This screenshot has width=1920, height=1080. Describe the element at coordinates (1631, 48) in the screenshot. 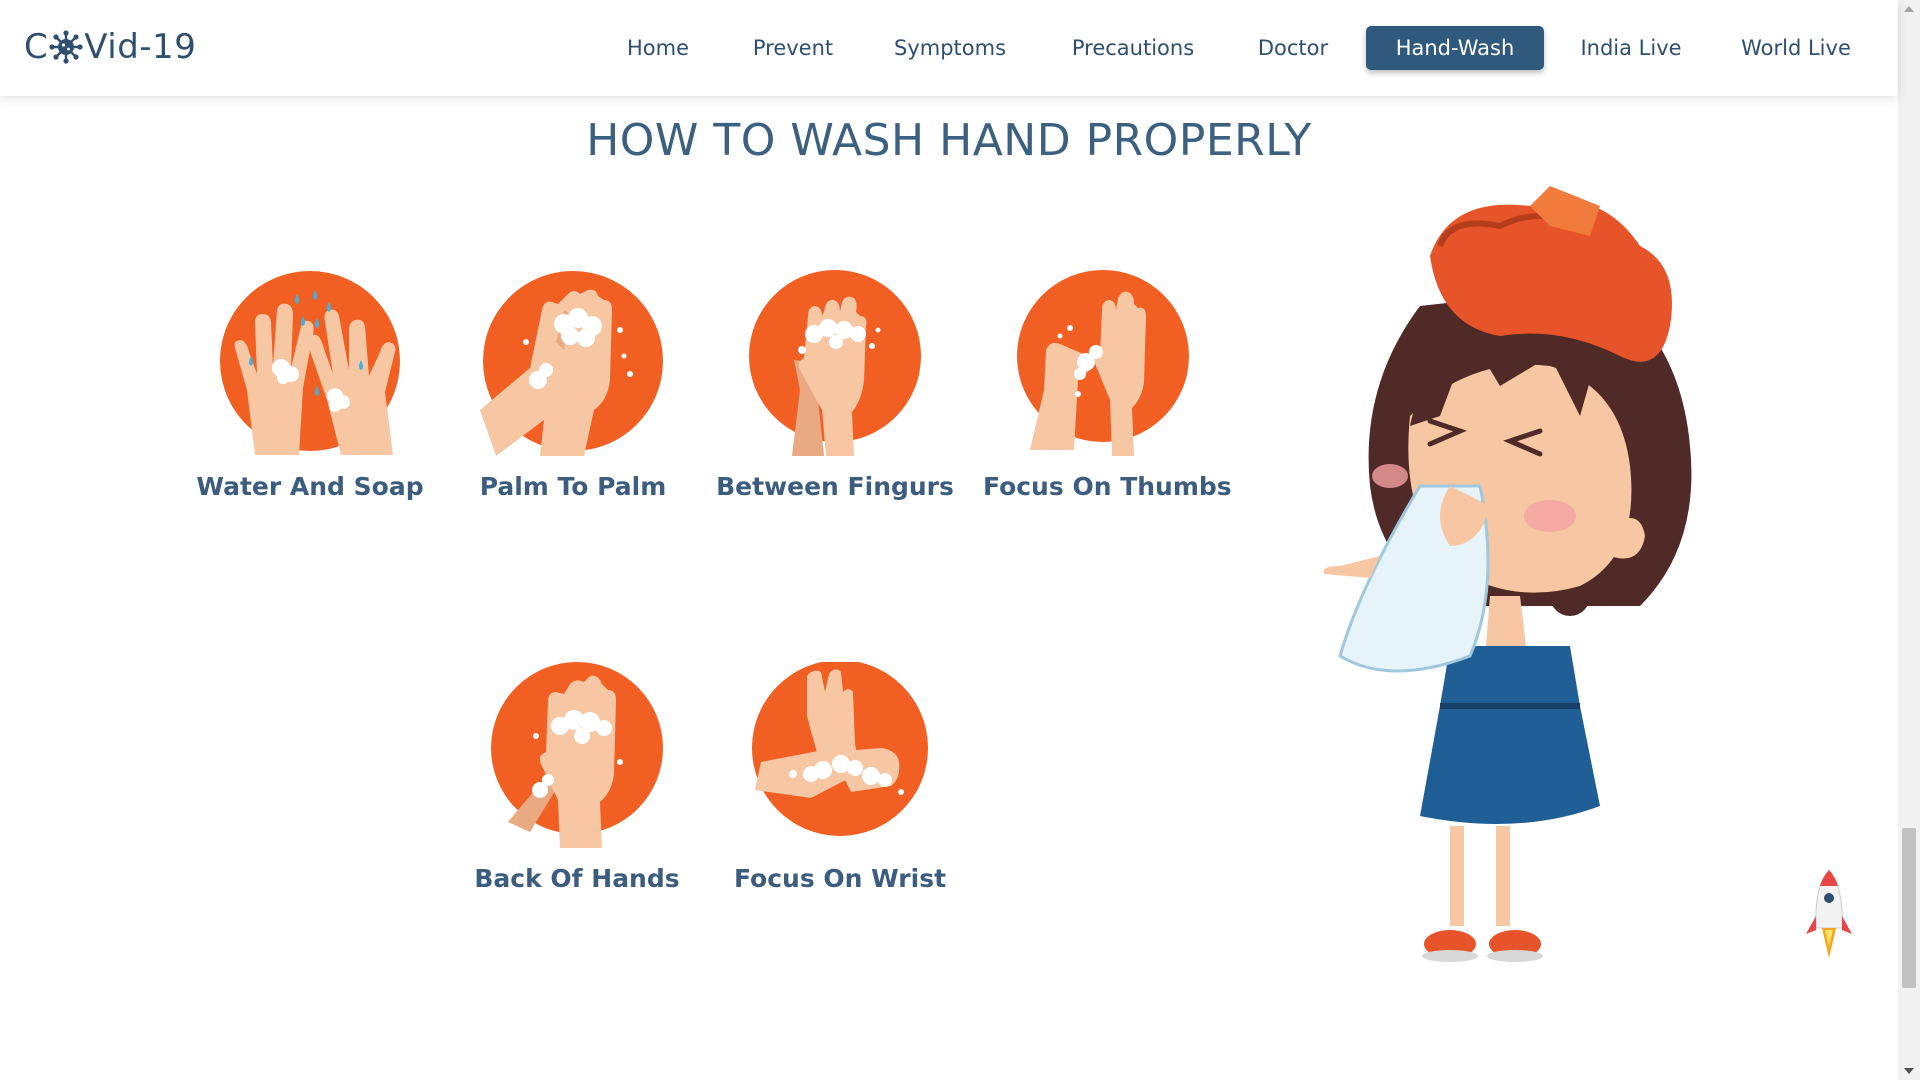

I see `nav-india-live: India Live` at that location.